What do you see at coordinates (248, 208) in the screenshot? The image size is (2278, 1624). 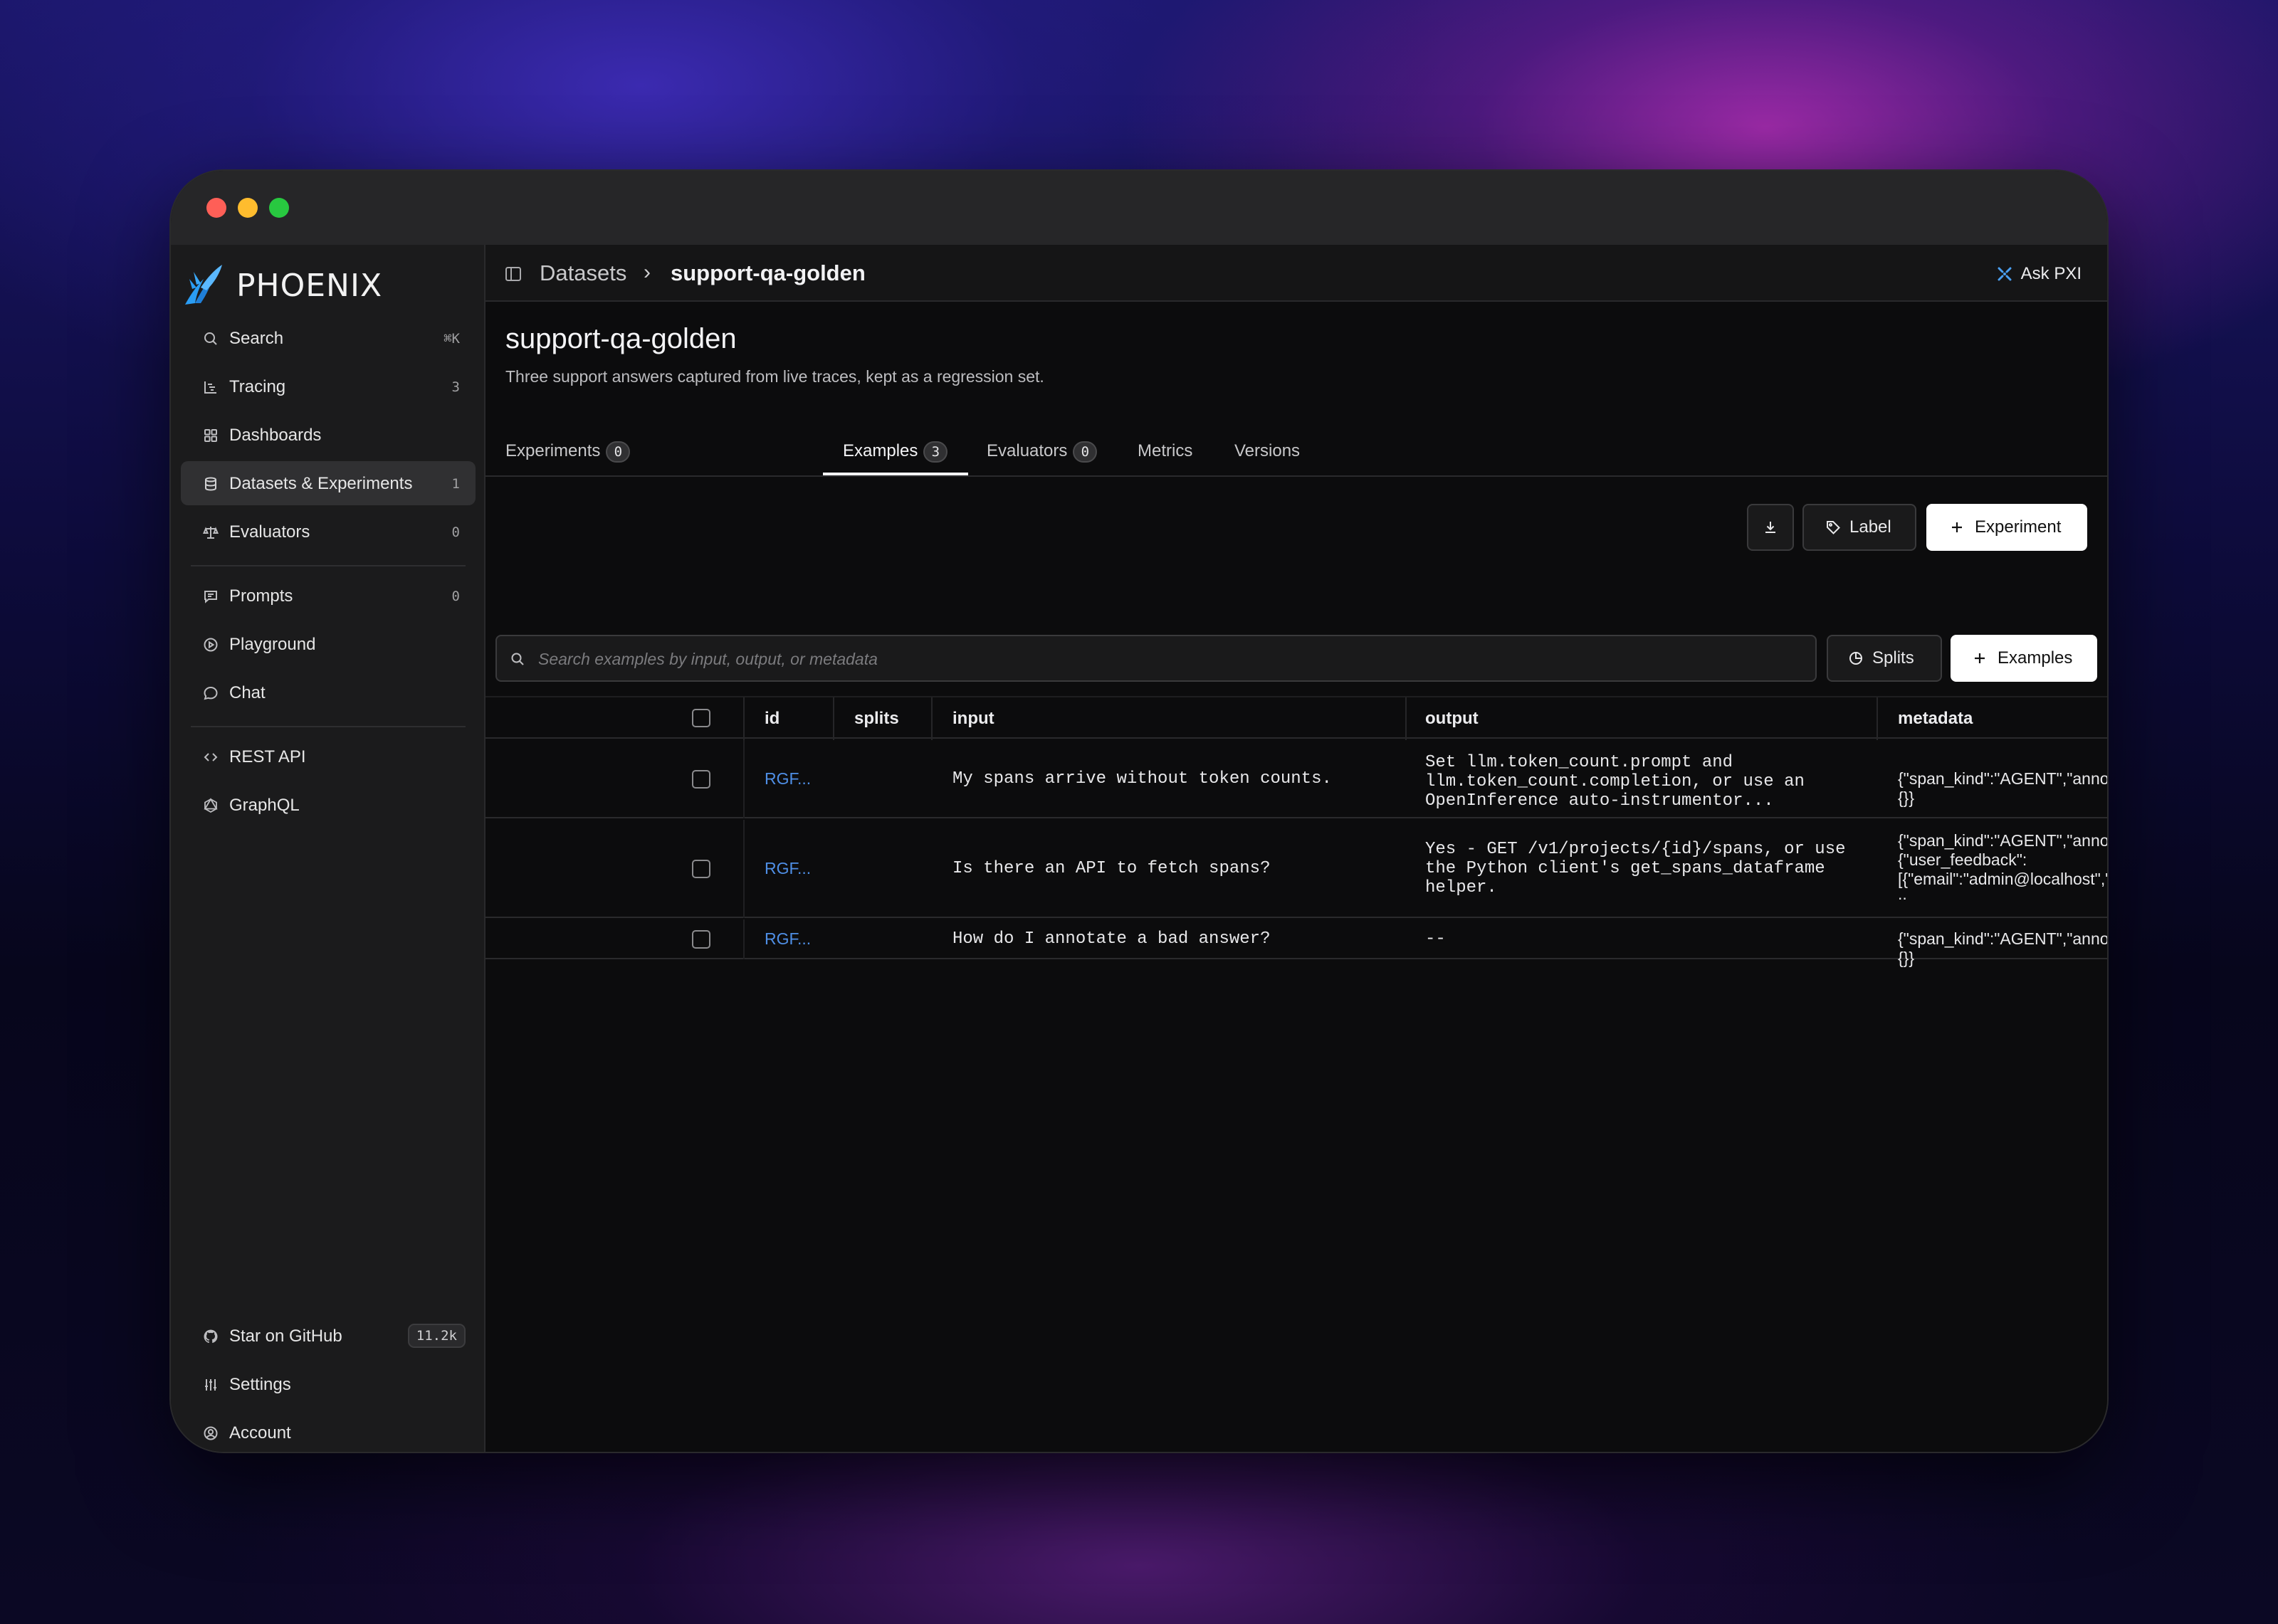 I see `minimize-window-button` at bounding box center [248, 208].